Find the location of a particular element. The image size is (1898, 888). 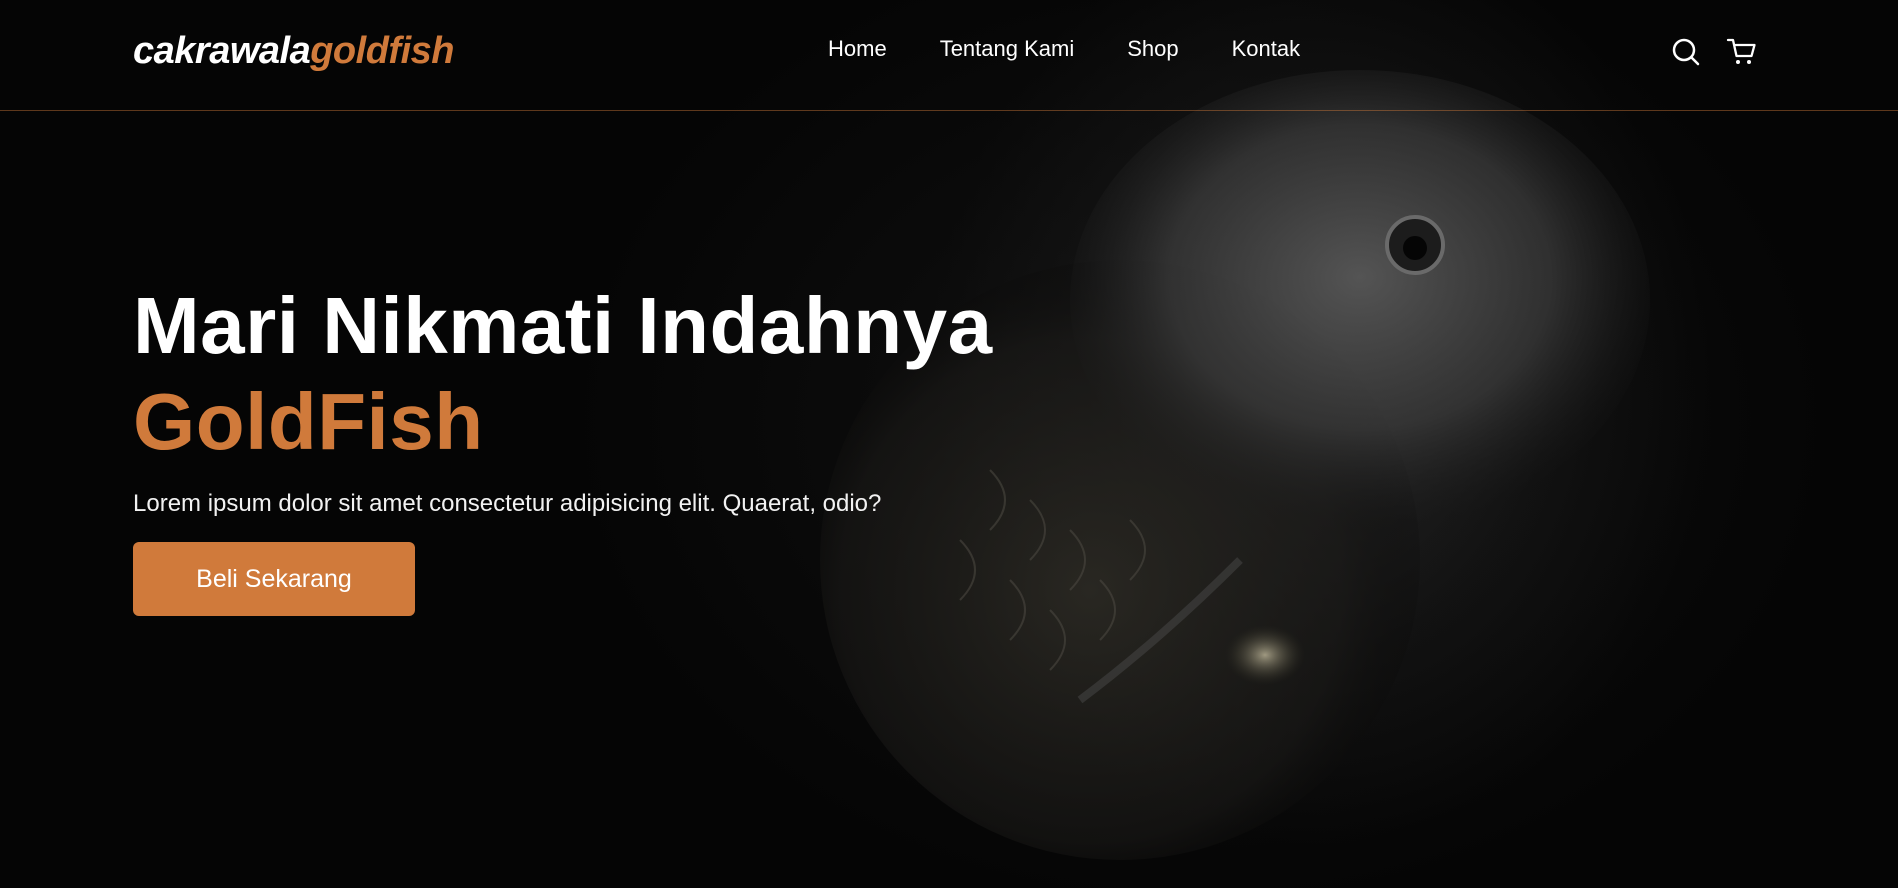

brand-name-part1: cakrawala is located at coordinates (222, 51).